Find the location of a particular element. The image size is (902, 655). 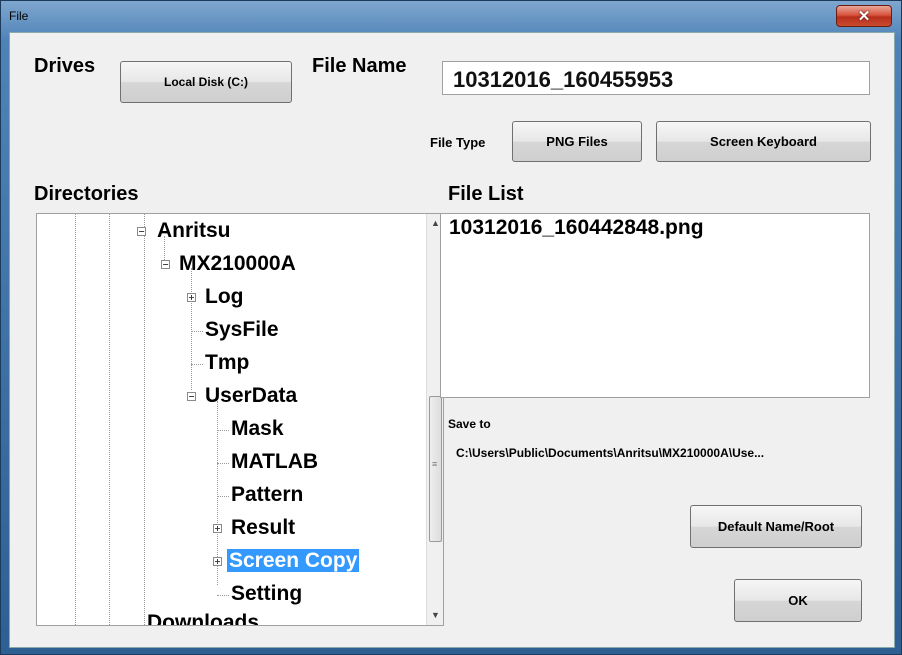

directories-label: Directories is located at coordinates (86, 194).